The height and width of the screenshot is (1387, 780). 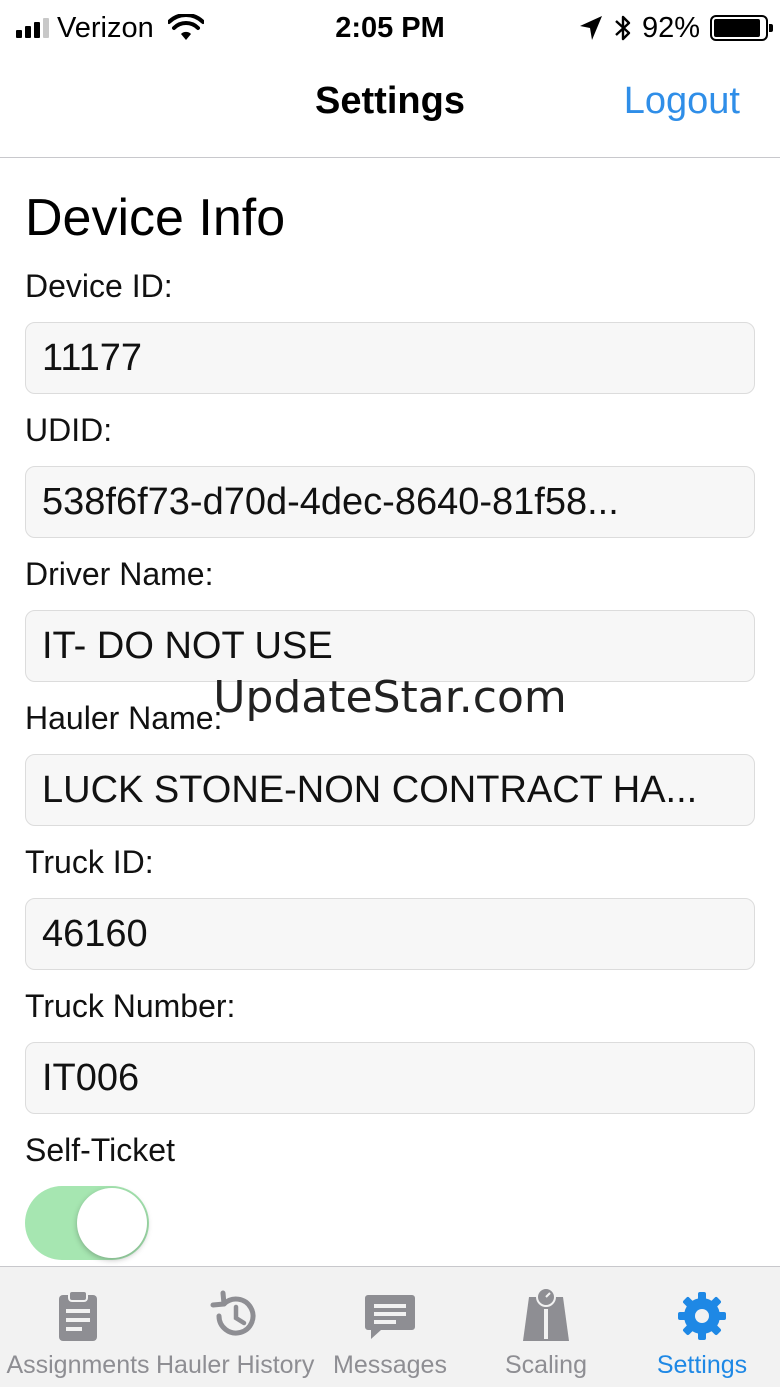 What do you see at coordinates (702, 1365) in the screenshot?
I see `tab-label: Settings` at bounding box center [702, 1365].